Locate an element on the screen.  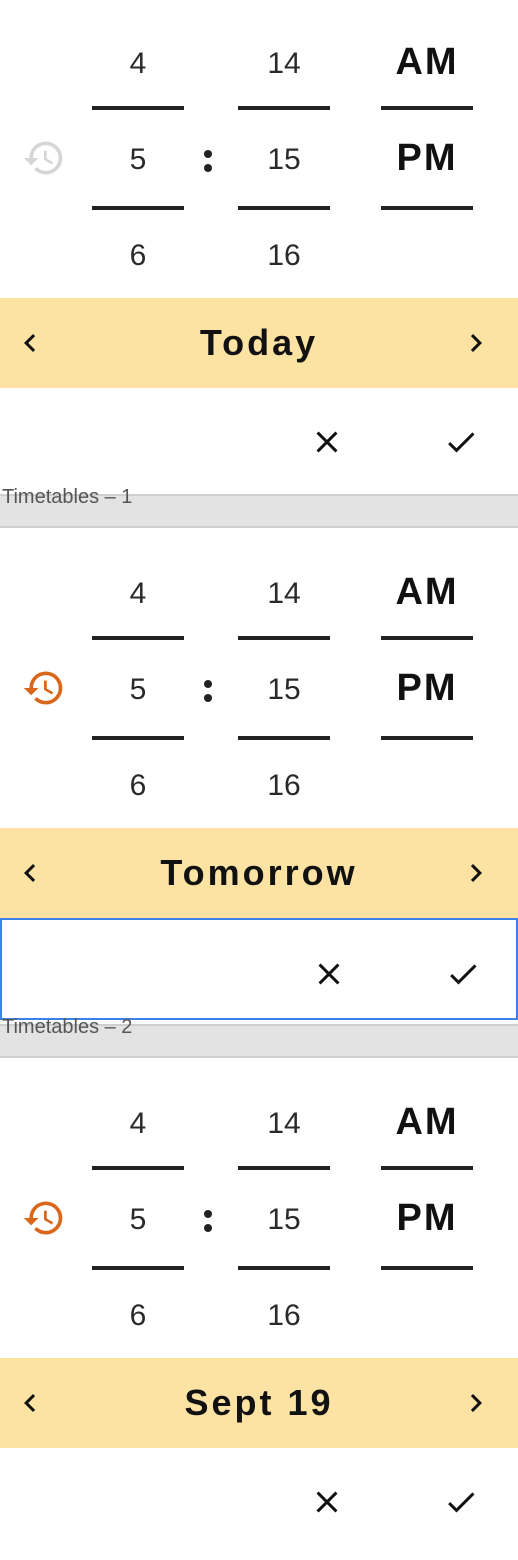
date-bar: Tomorrow is located at coordinates (259, 873).